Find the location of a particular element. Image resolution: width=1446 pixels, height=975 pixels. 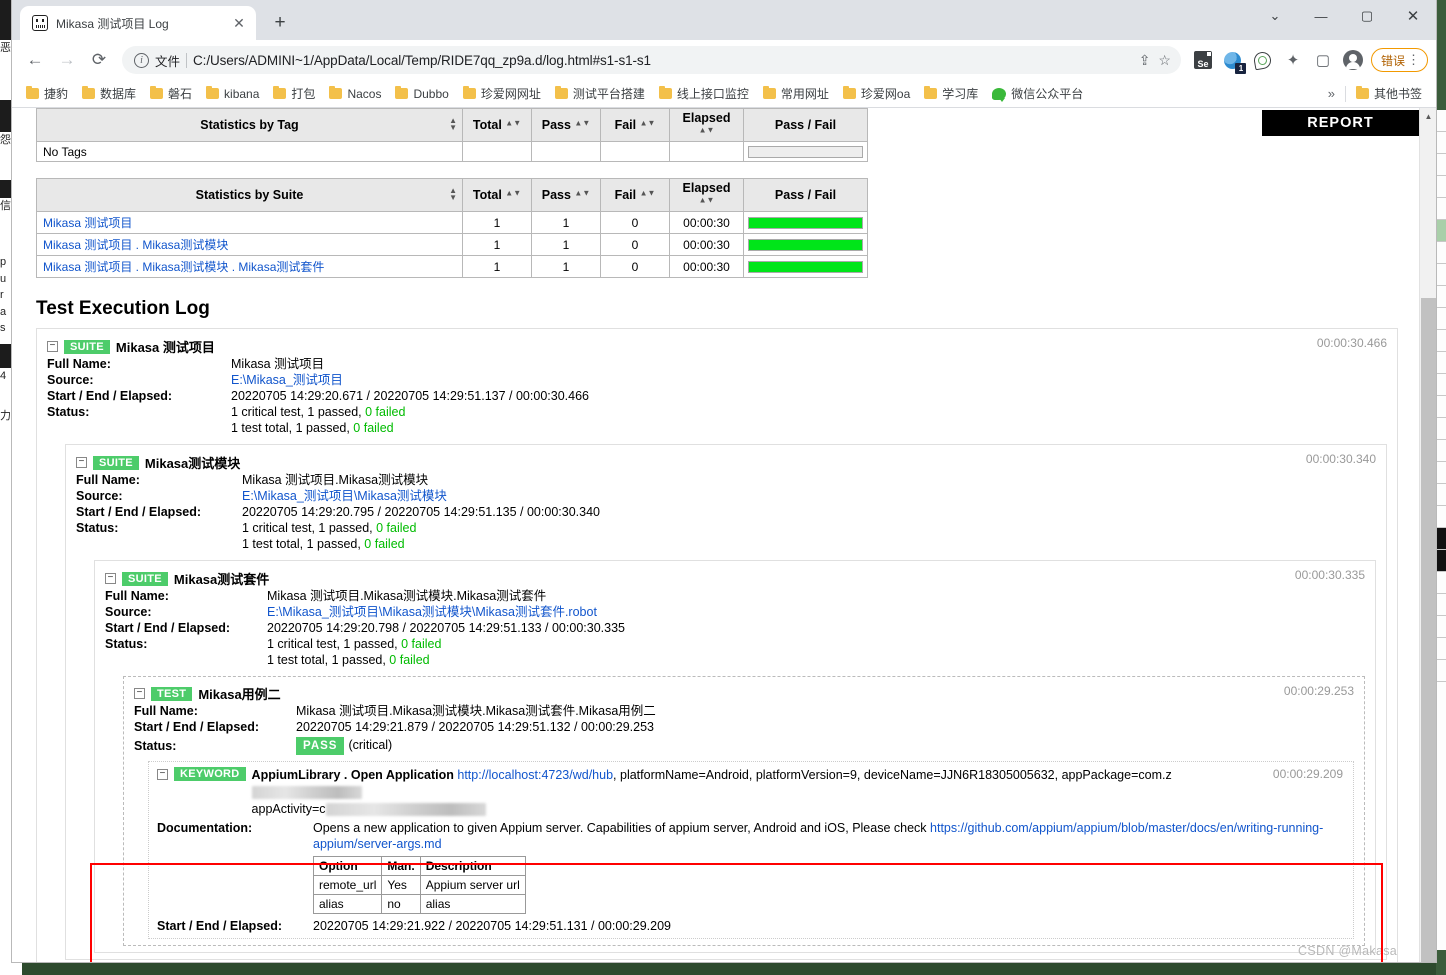

translate-extension-icon: 1 is located at coordinates (1233, 60).